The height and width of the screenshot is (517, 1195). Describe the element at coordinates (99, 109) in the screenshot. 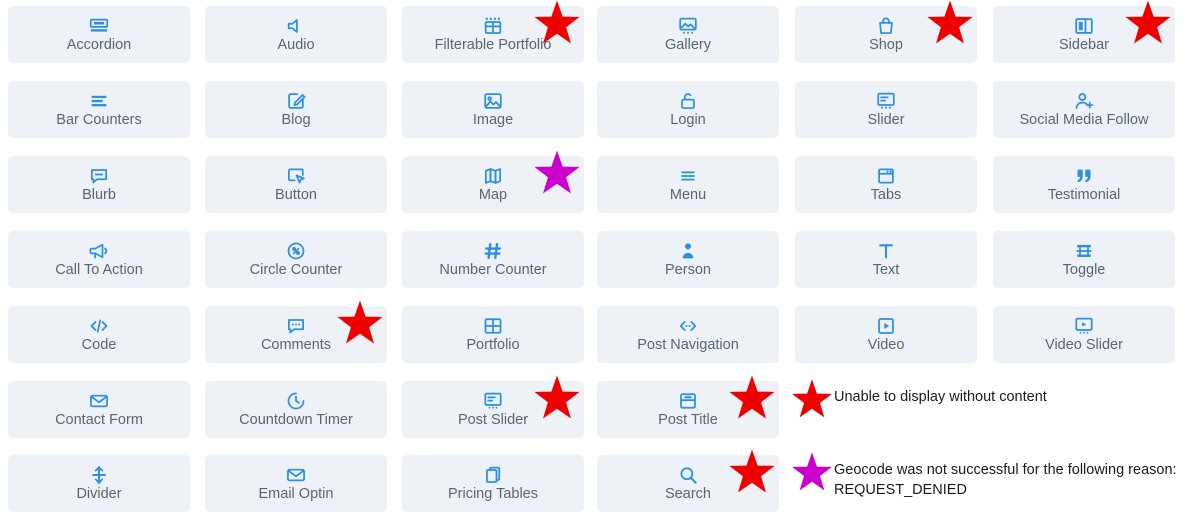

I see `module-card-bar-counters: Bar Counters` at that location.